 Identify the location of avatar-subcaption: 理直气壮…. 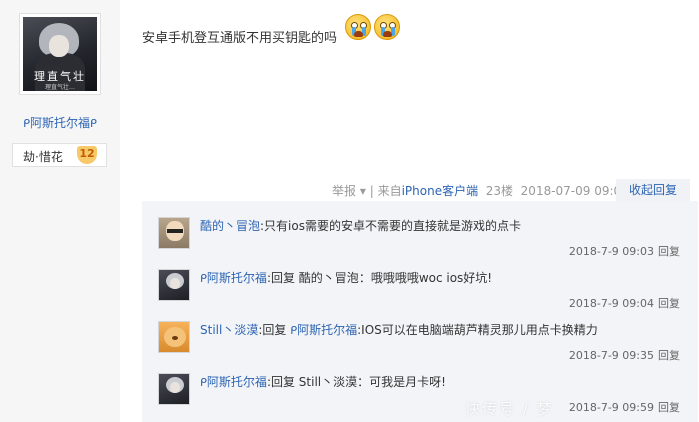
(59, 87).